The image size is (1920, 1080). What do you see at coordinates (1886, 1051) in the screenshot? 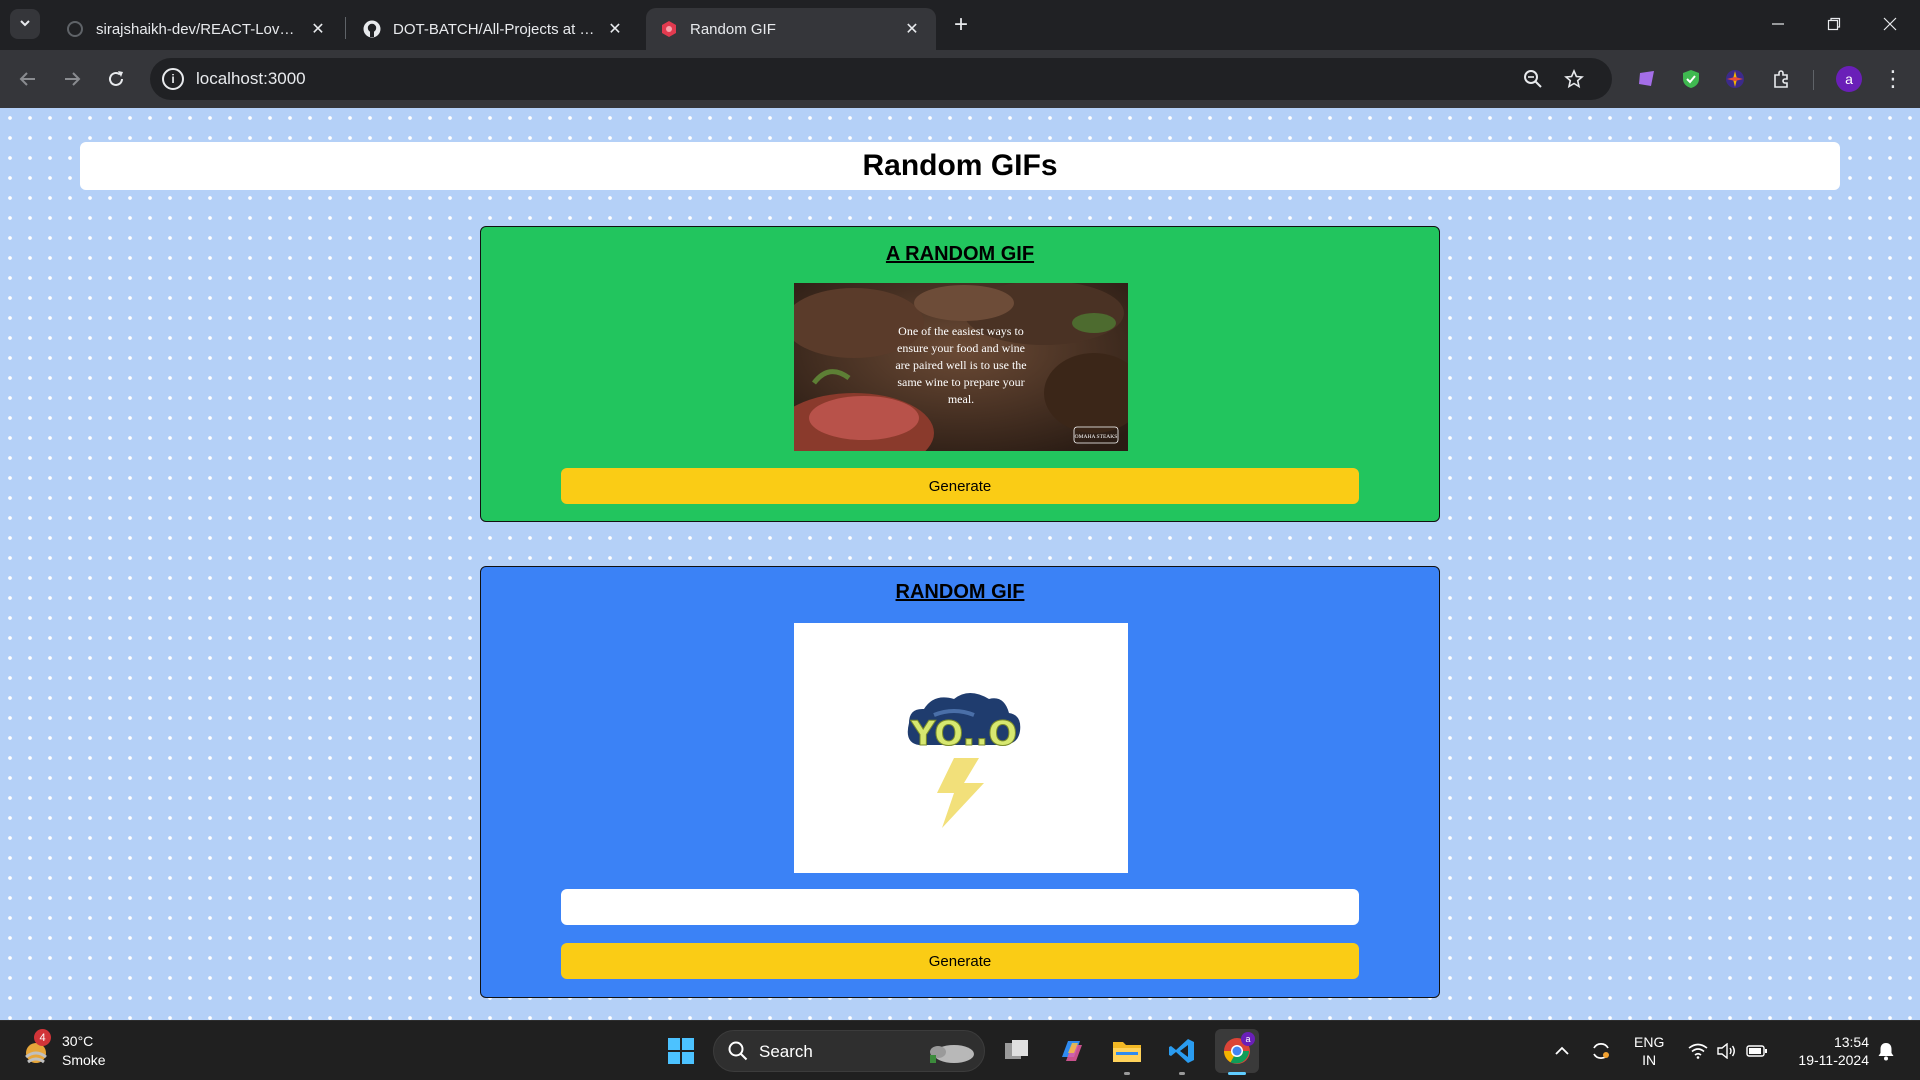
I see `notification-bell-icon` at bounding box center [1886, 1051].